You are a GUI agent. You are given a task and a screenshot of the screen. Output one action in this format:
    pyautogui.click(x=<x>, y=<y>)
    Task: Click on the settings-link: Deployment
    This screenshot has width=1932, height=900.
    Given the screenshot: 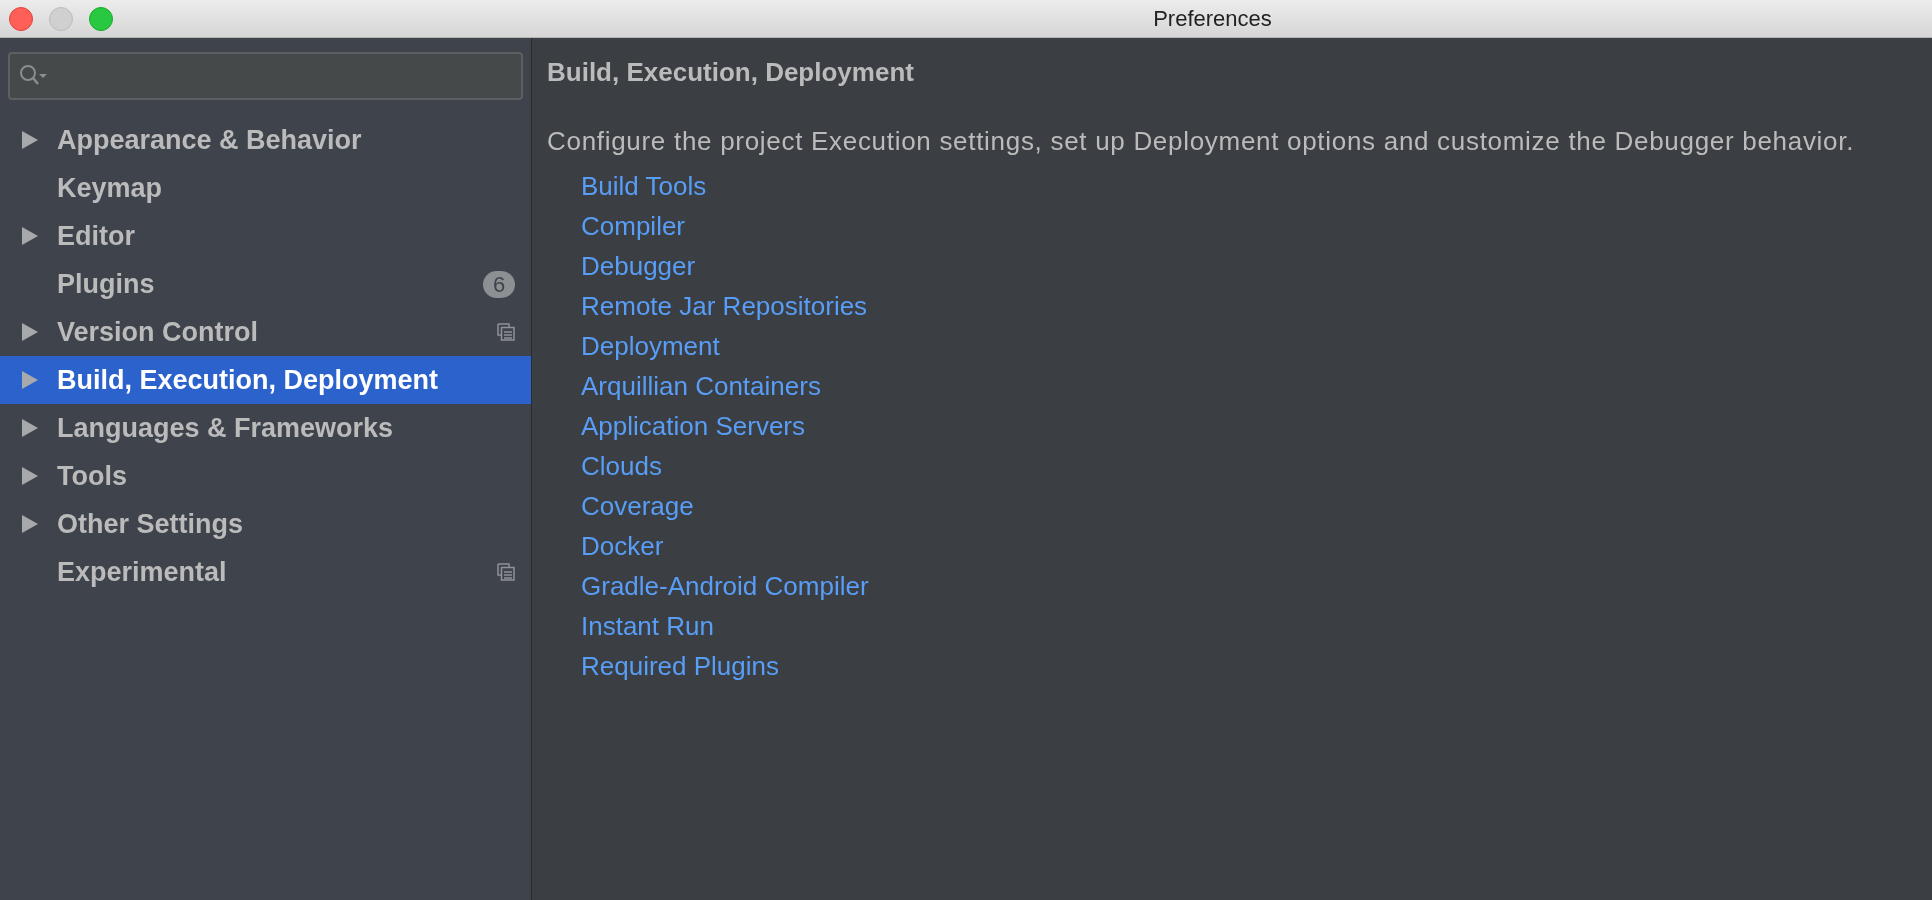 What is the action you would take?
    pyautogui.click(x=650, y=346)
    